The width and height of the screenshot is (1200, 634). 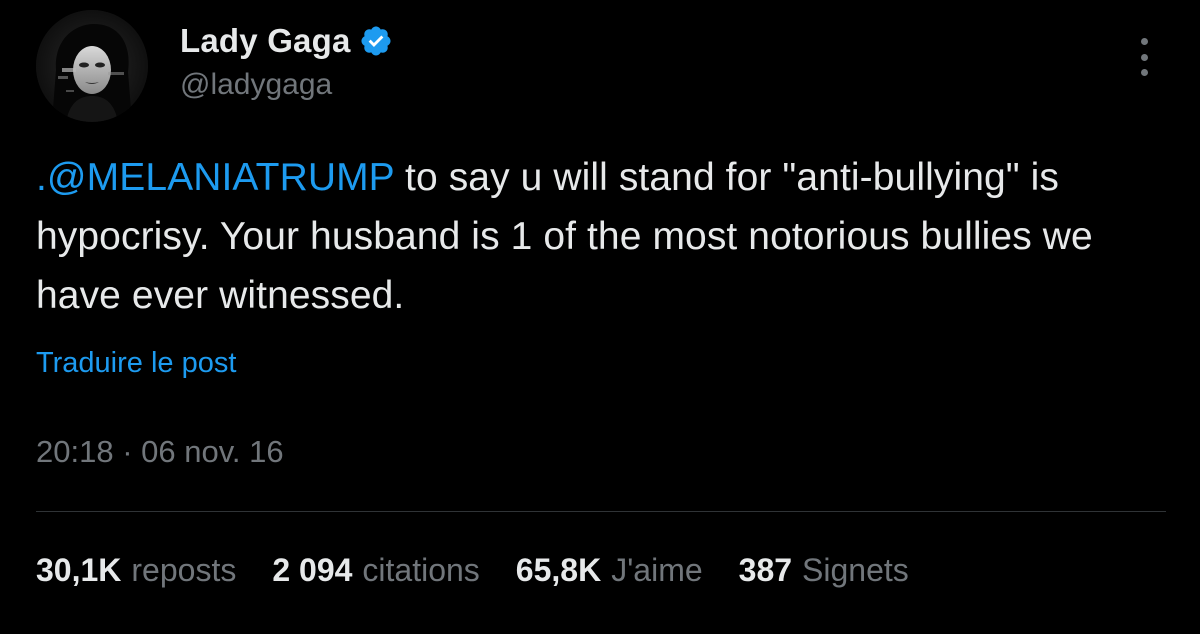 I want to click on stat-likes: 65,8K J'aime, so click(x=609, y=570).